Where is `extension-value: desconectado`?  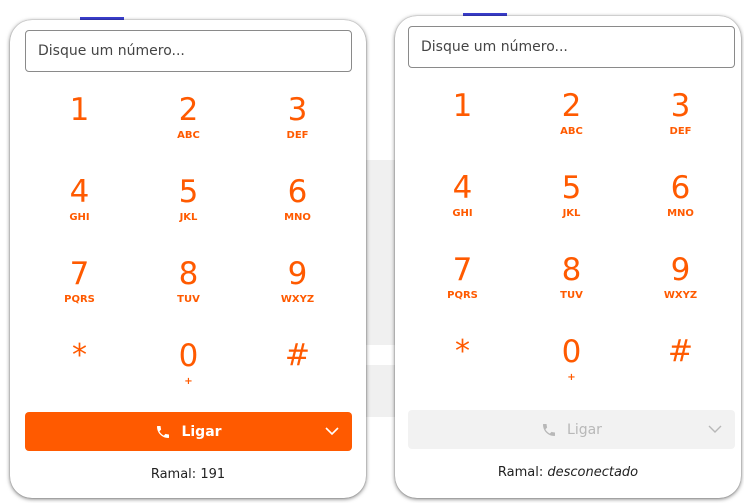 extension-value: desconectado is located at coordinates (593, 472).